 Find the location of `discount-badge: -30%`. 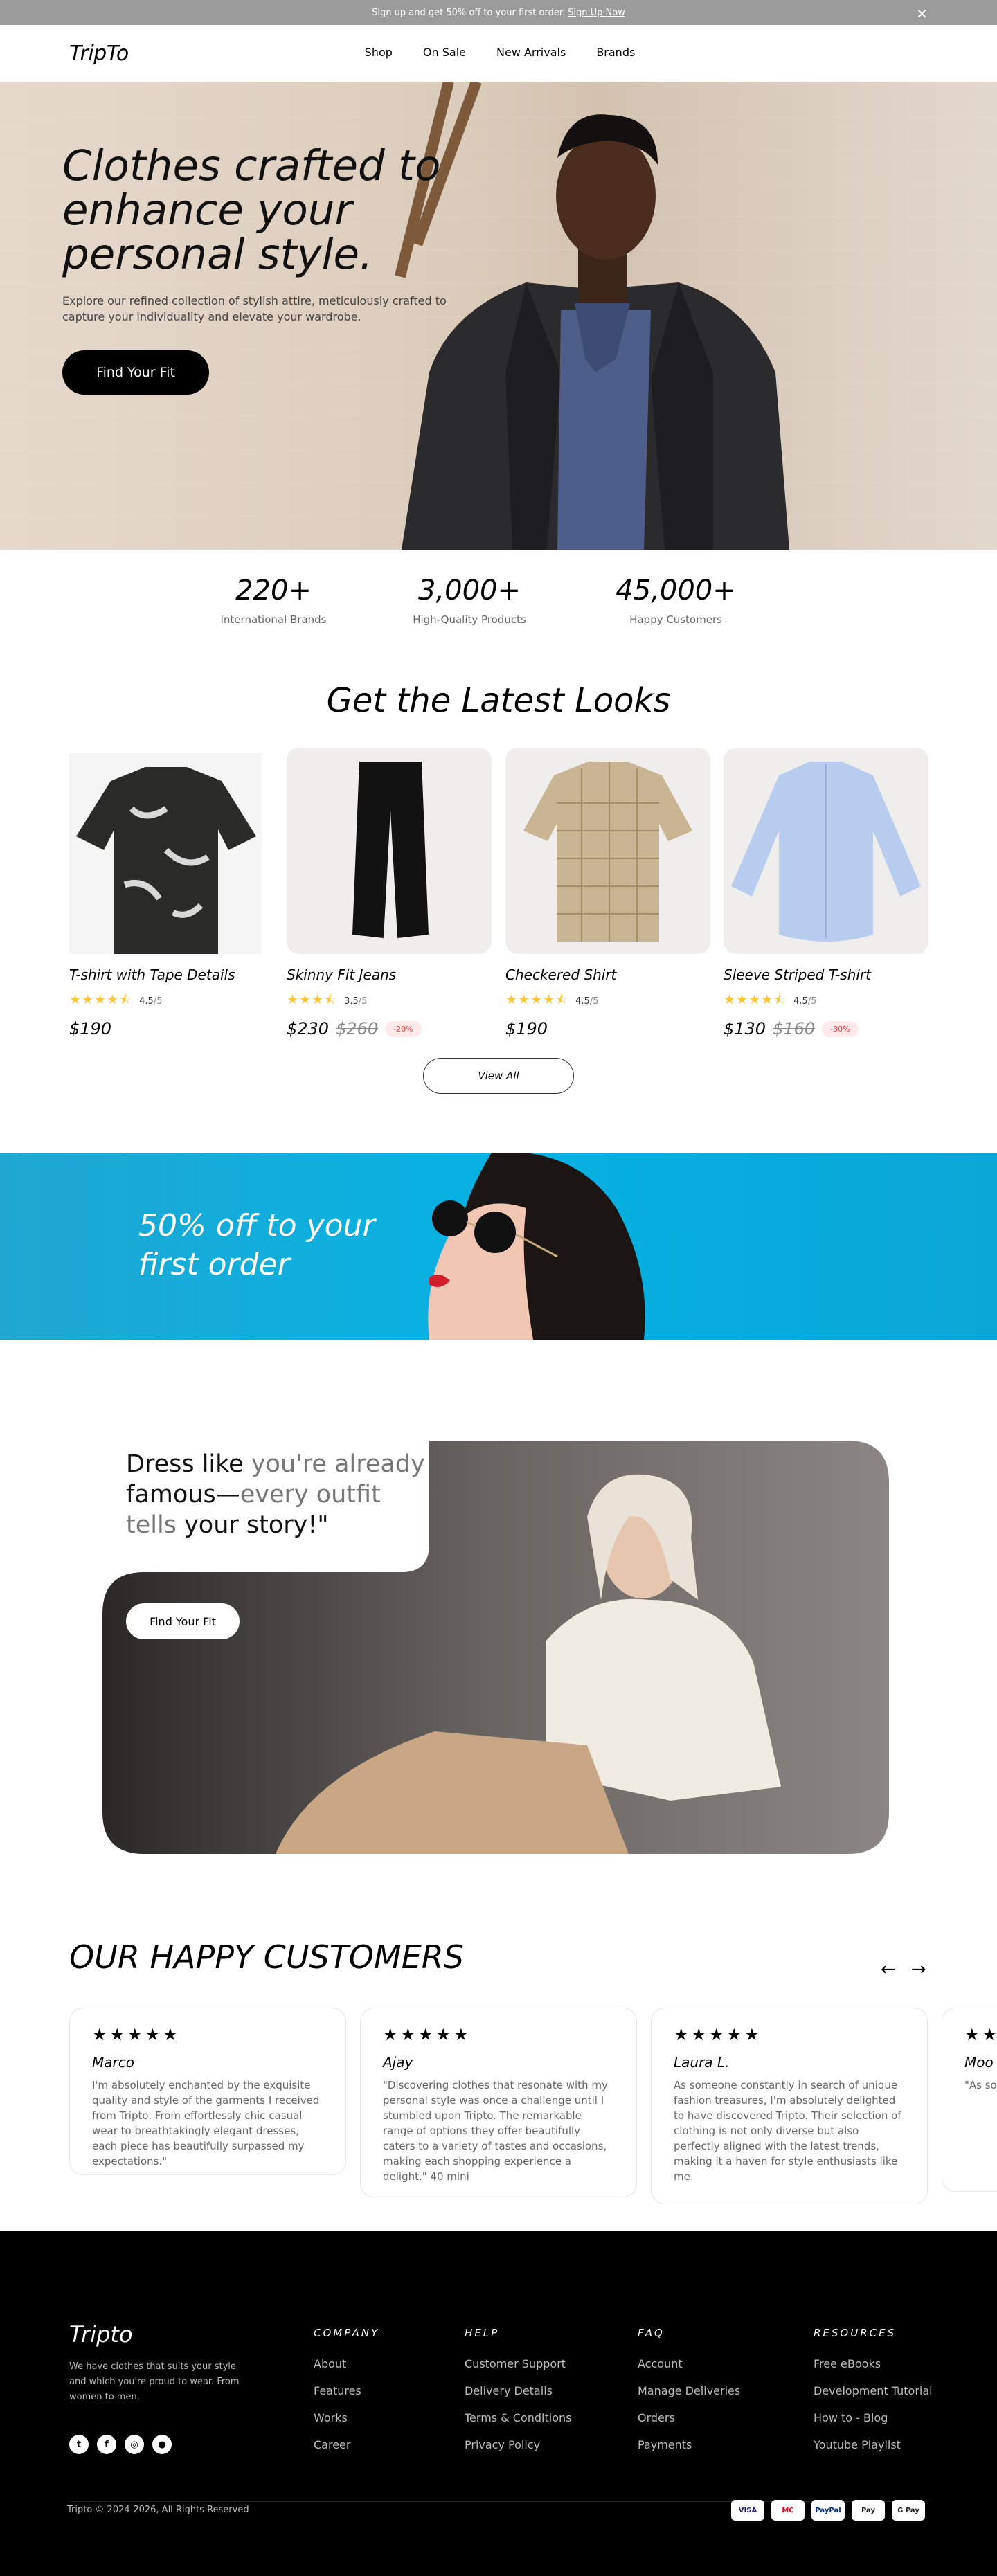

discount-badge: -30% is located at coordinates (840, 1028).